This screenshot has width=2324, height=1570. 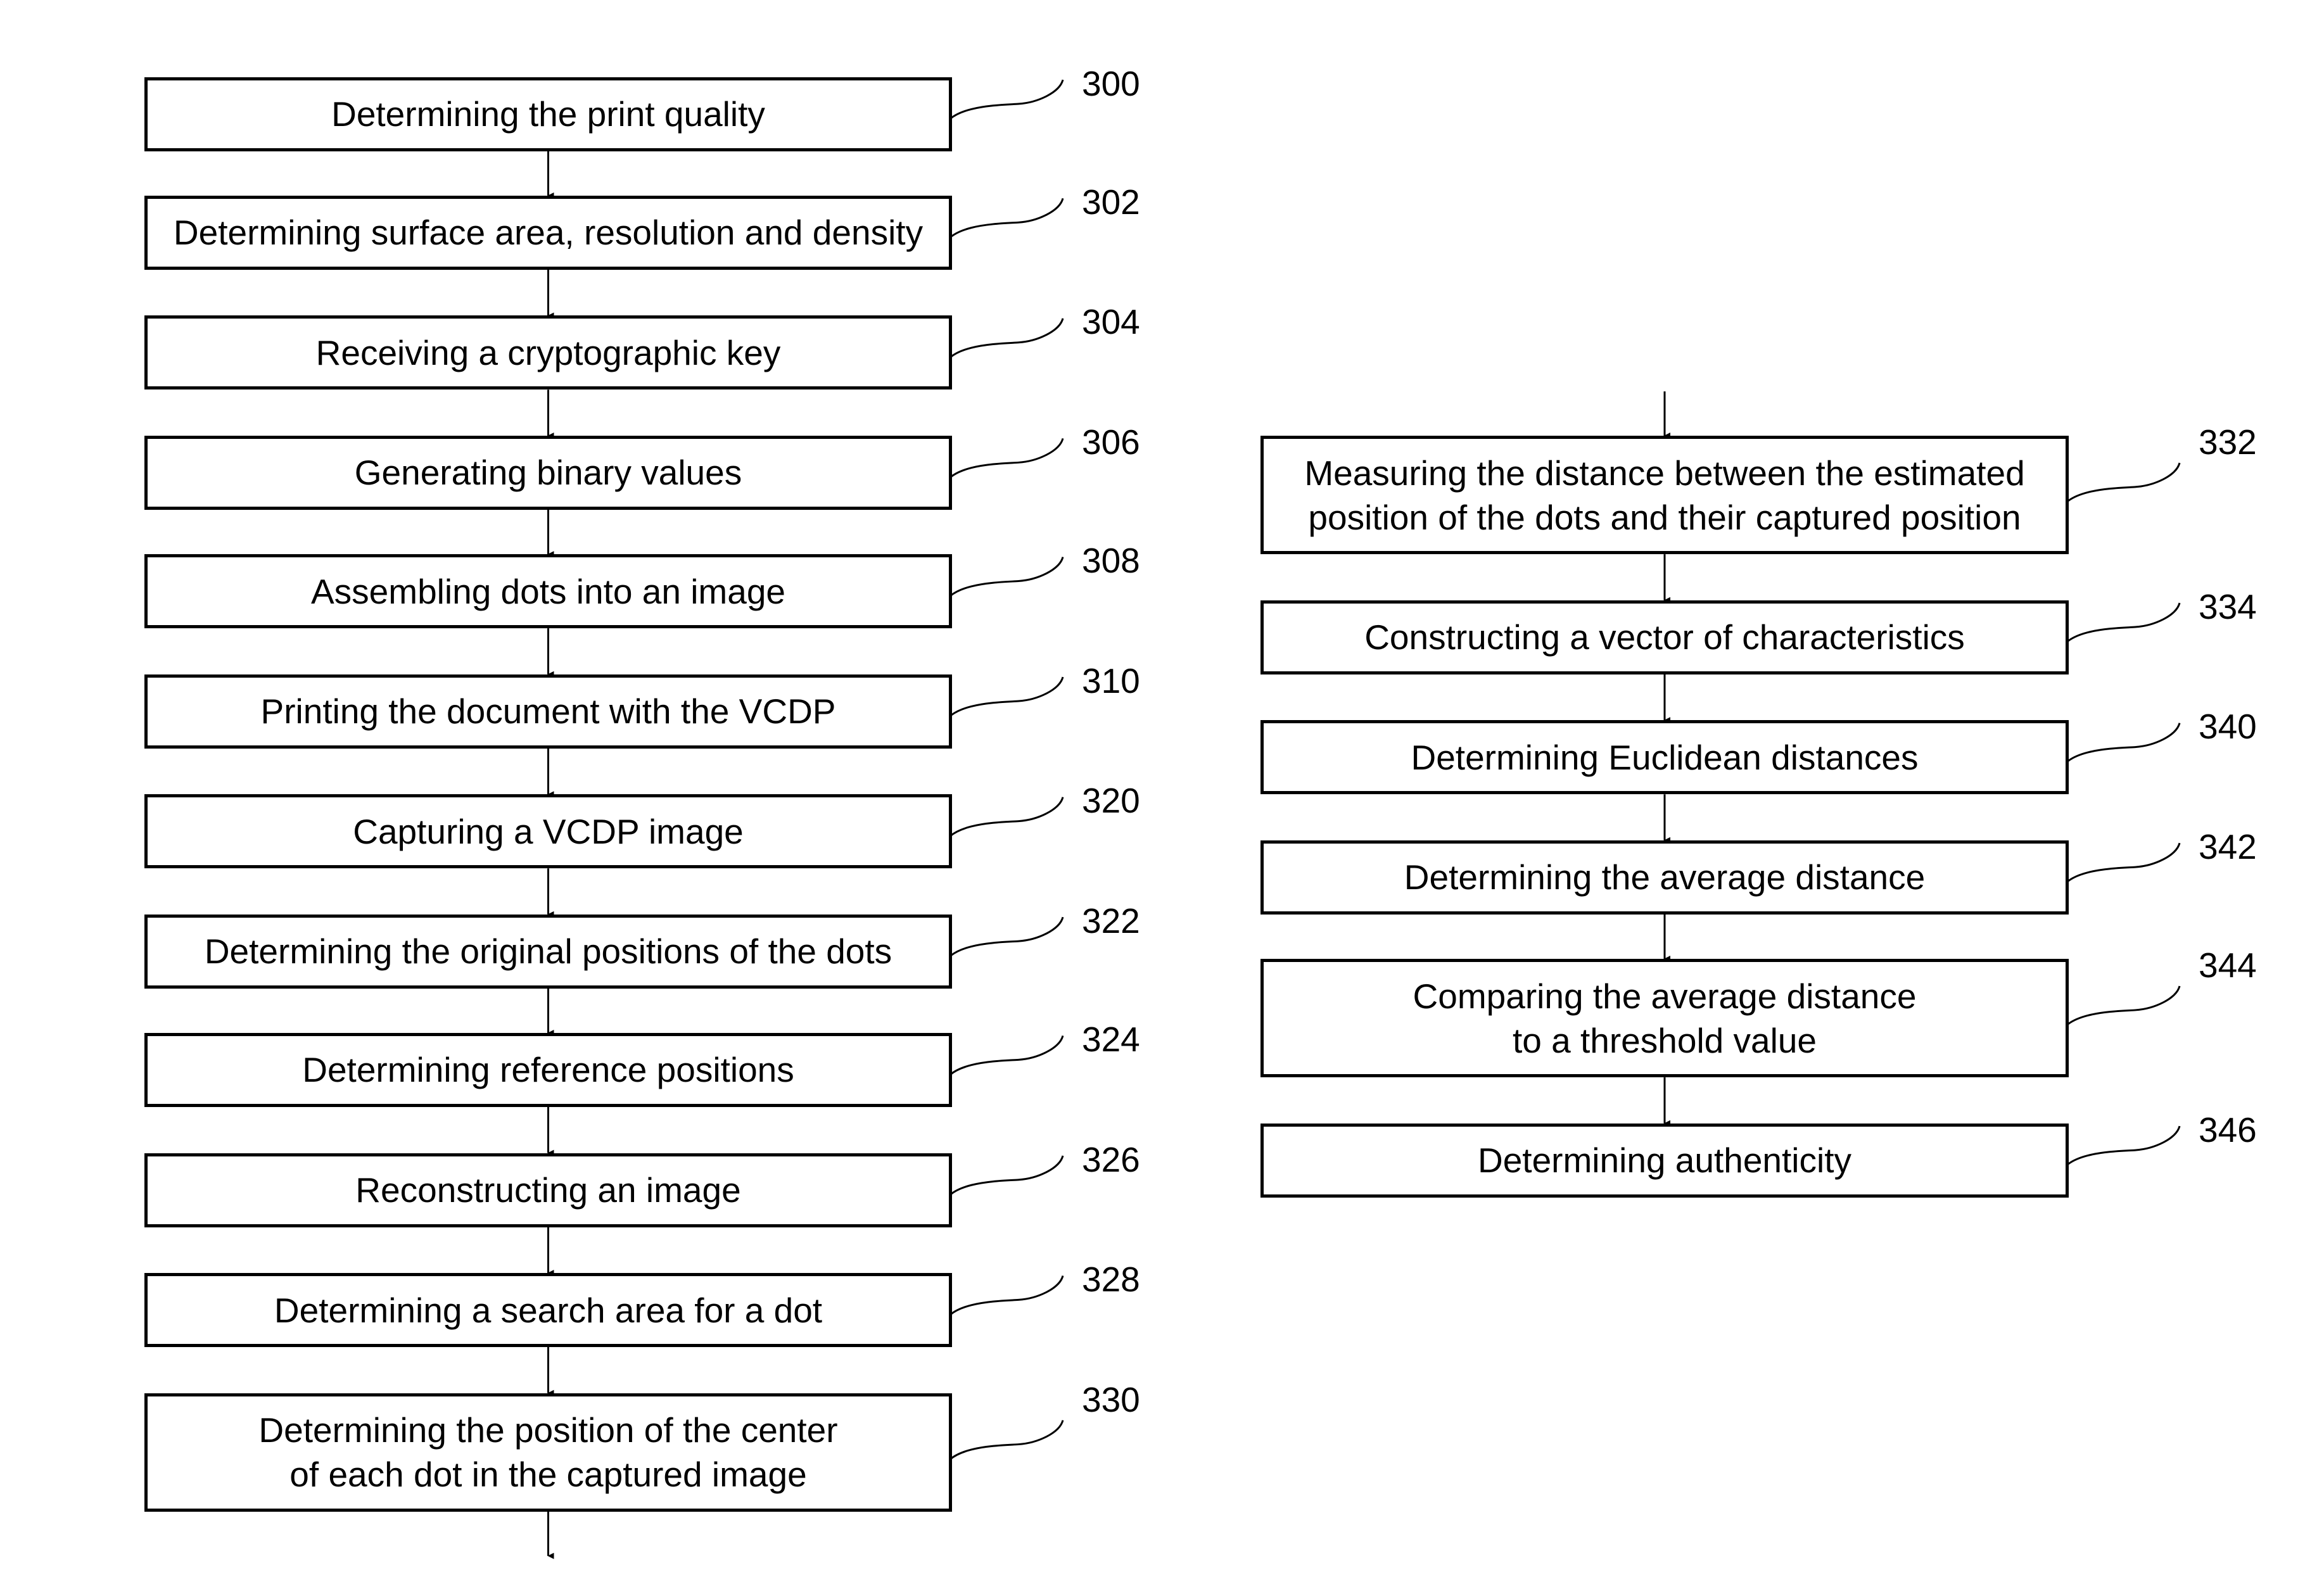 What do you see at coordinates (1111, 1399) in the screenshot?
I see `reference-number-330: 330` at bounding box center [1111, 1399].